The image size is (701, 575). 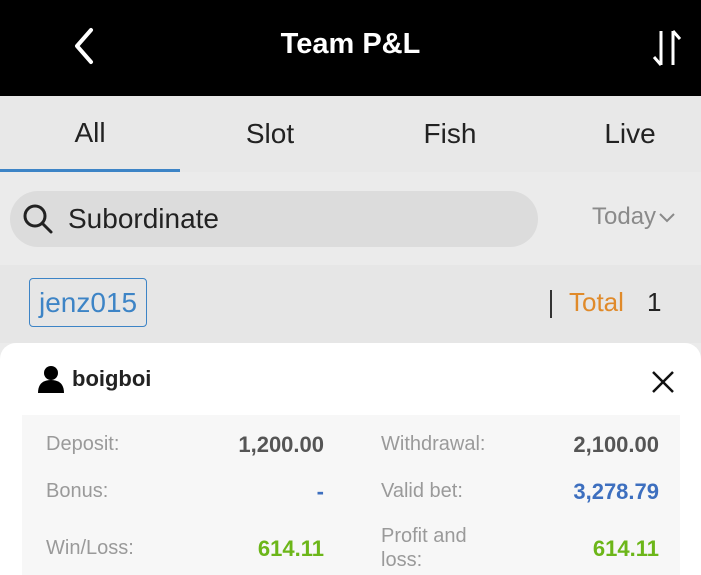 What do you see at coordinates (616, 444) in the screenshot?
I see `withdrawal-value: 2,100.00` at bounding box center [616, 444].